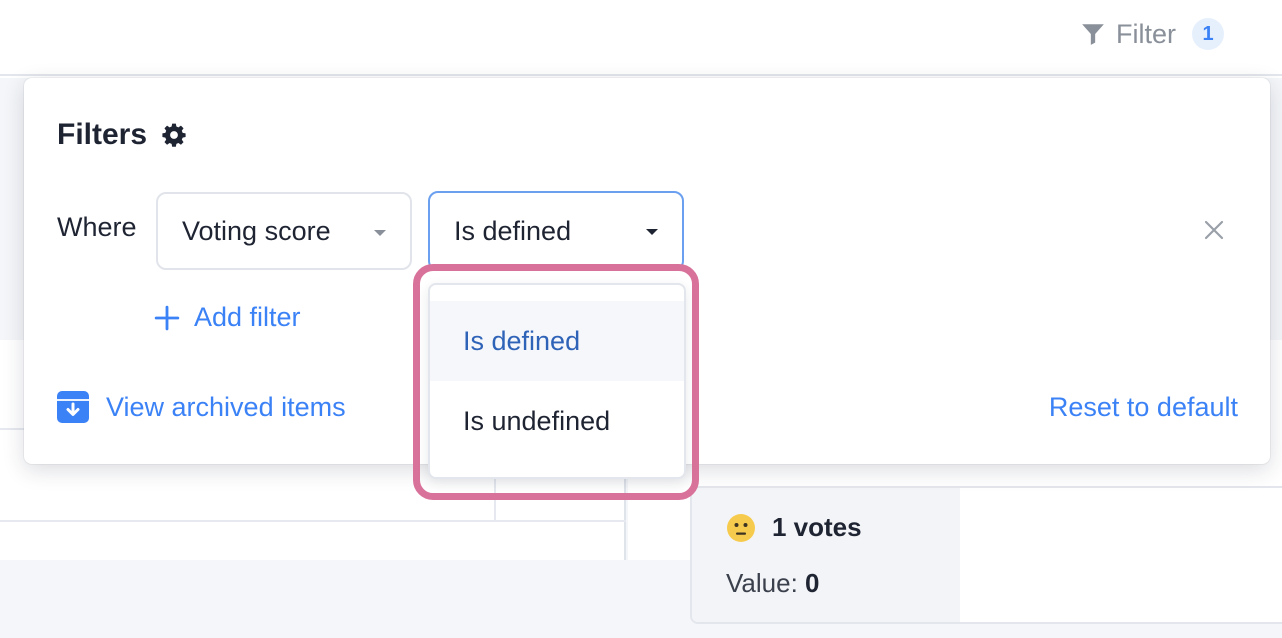  I want to click on close-icon, so click(1214, 230).